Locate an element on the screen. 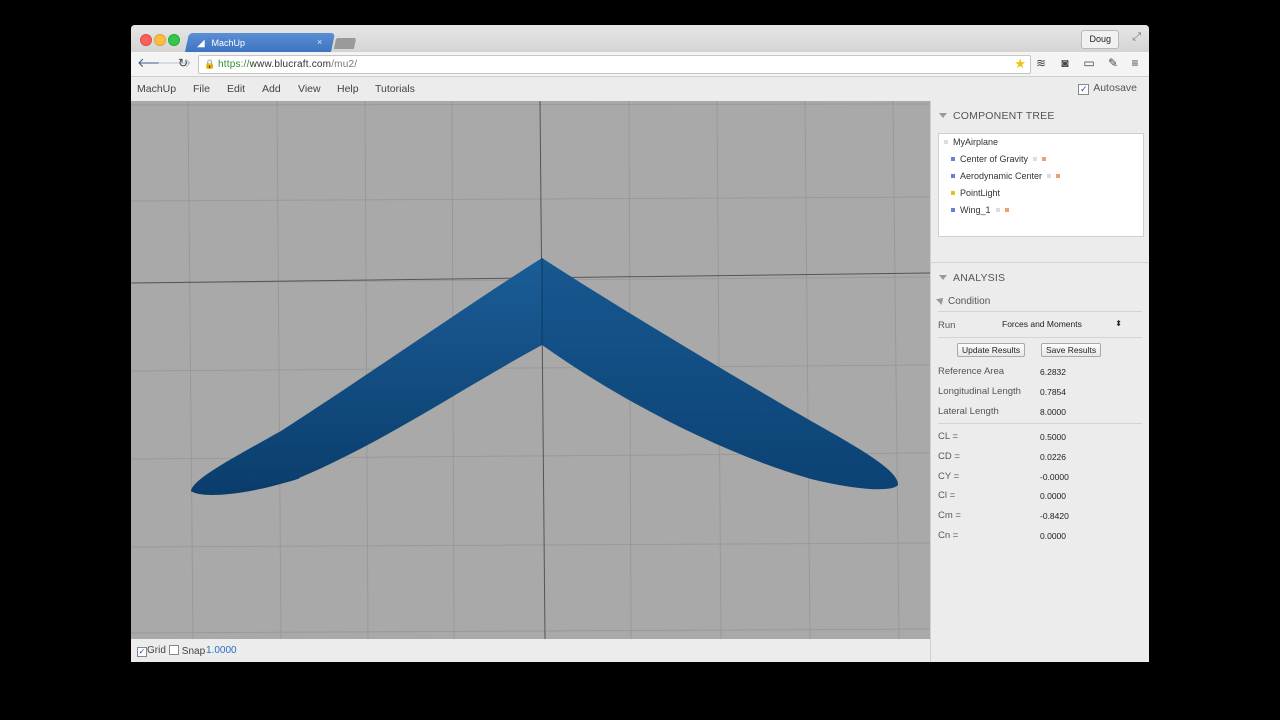  menu-file: File is located at coordinates (201, 89).